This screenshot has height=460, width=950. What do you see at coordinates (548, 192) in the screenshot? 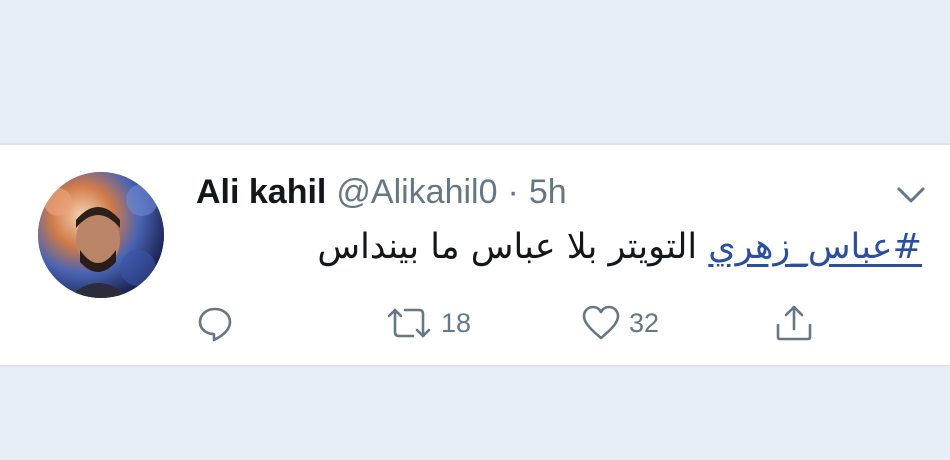
I see `timestamp: 5h` at bounding box center [548, 192].